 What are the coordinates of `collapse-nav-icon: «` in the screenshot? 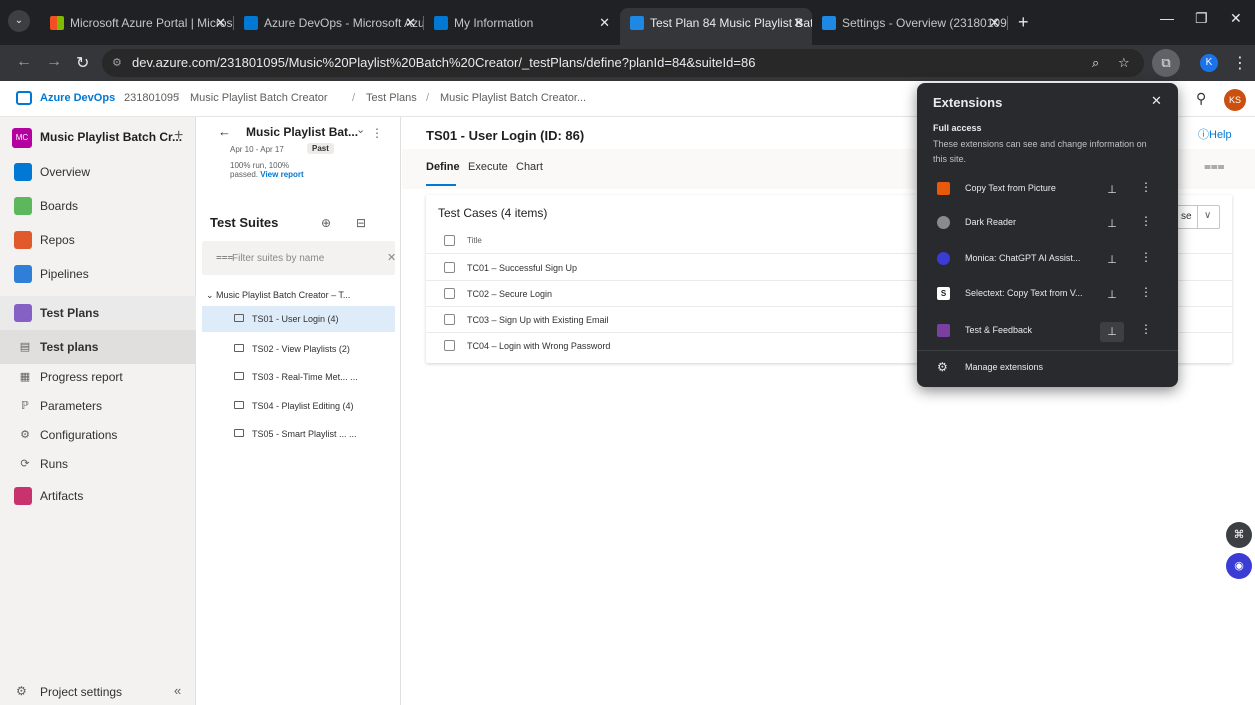 It's located at (177, 690).